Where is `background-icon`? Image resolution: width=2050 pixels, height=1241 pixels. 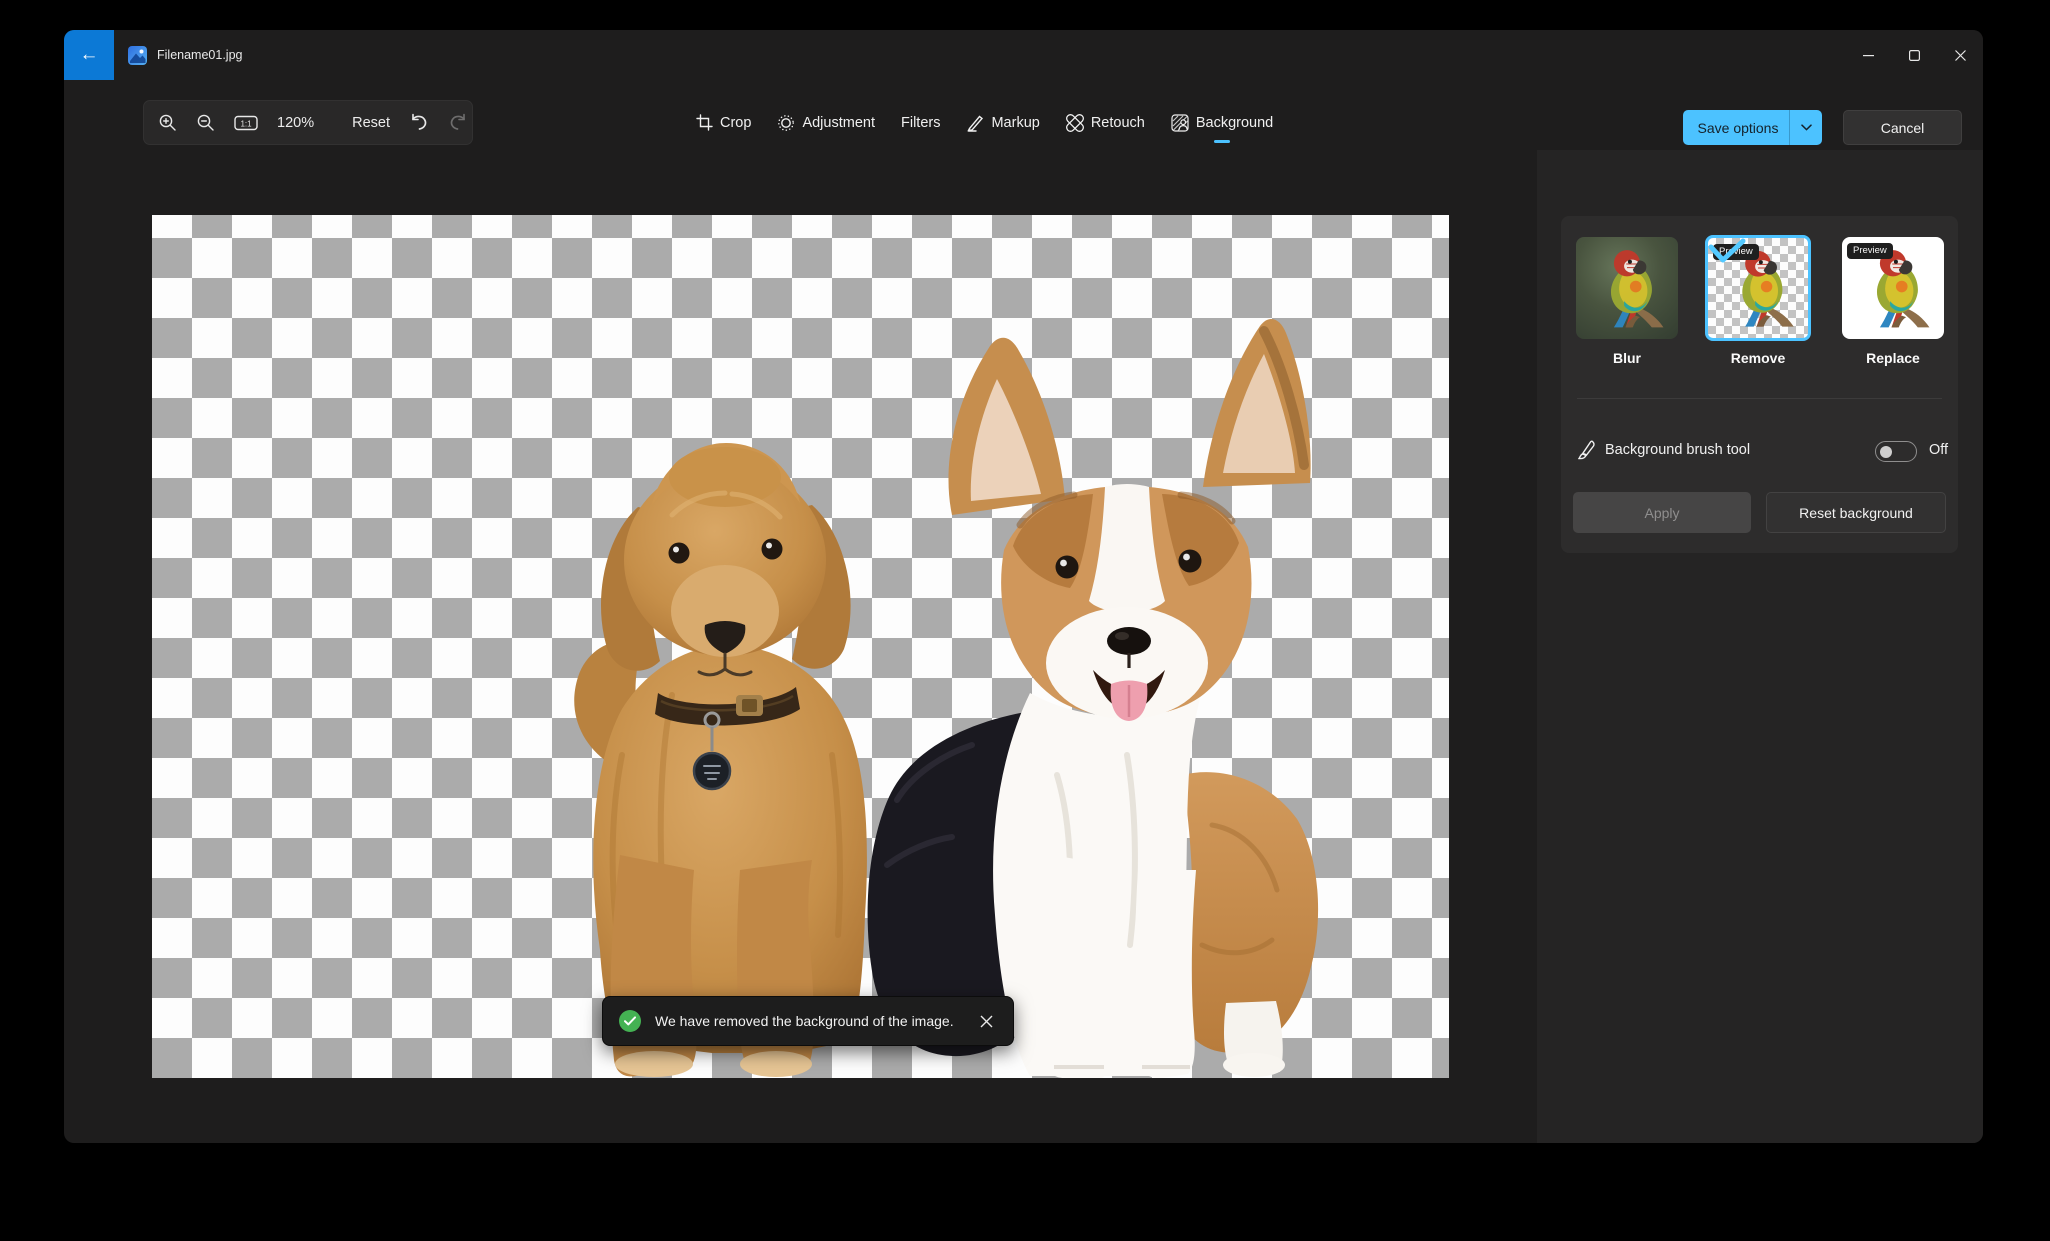
background-icon is located at coordinates (1180, 122).